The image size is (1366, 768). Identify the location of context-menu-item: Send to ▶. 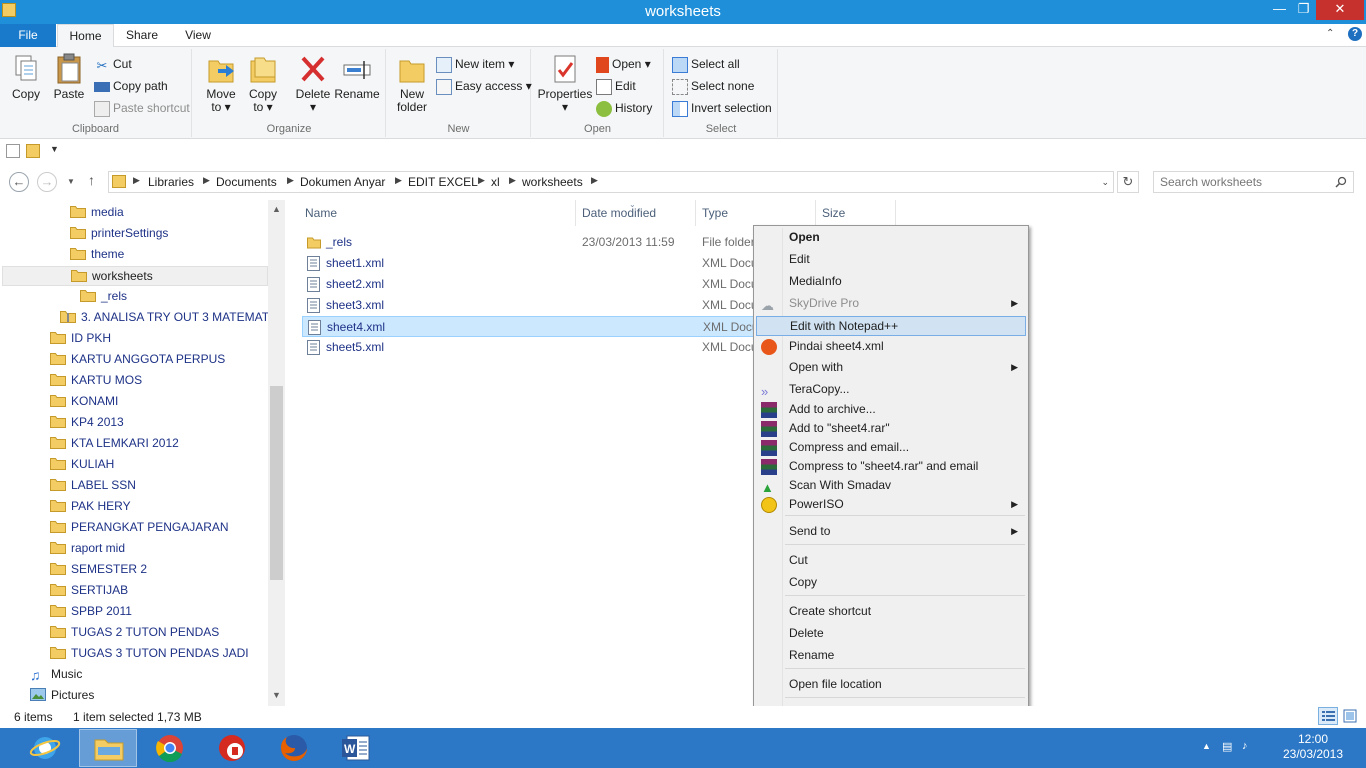
(891, 532).